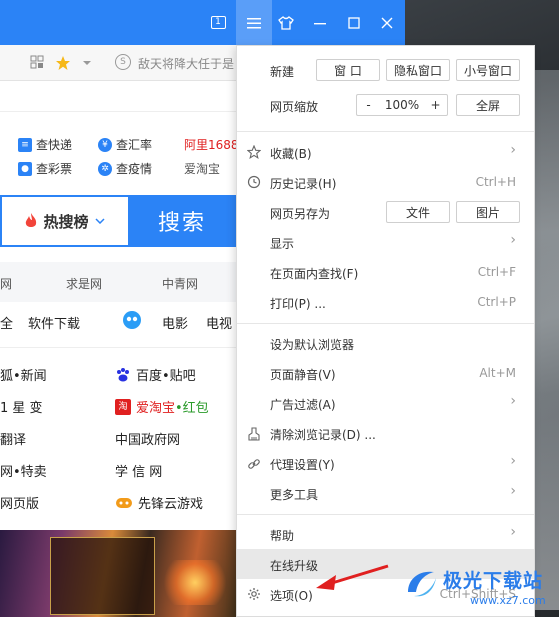  I want to click on news-site-link: 中青网, so click(180, 283).